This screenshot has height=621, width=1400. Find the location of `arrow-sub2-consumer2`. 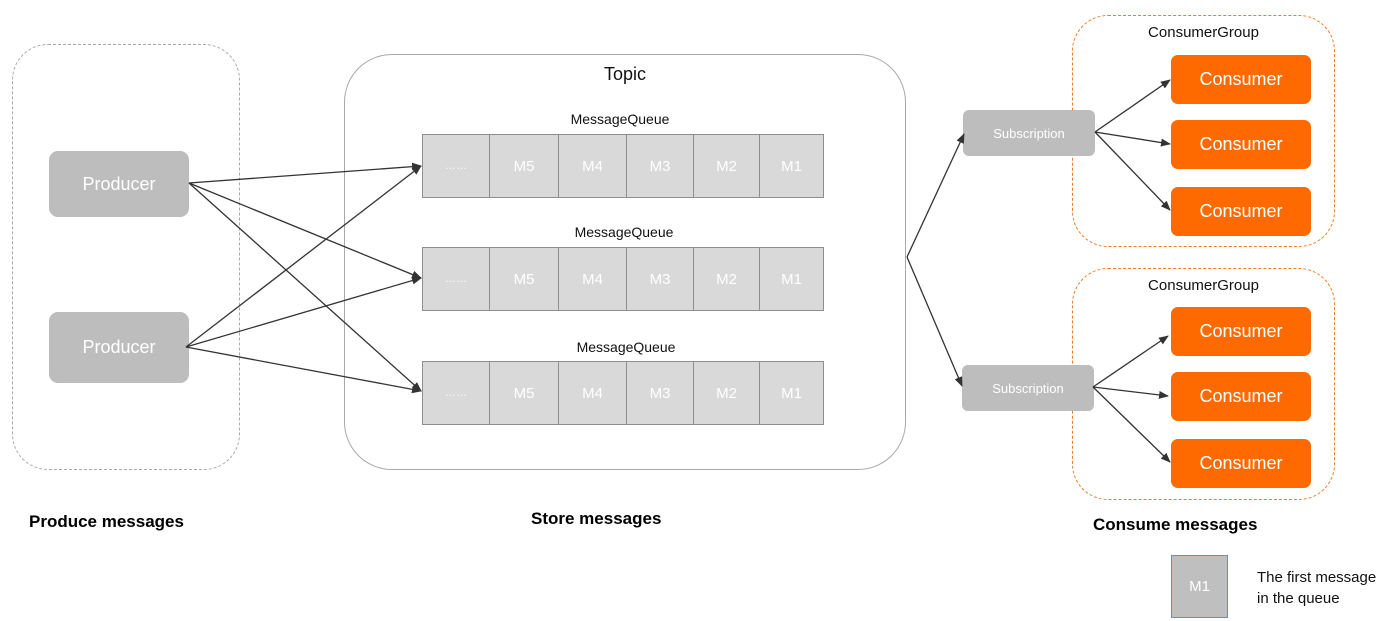

arrow-sub2-consumer2 is located at coordinates (1130, 392).